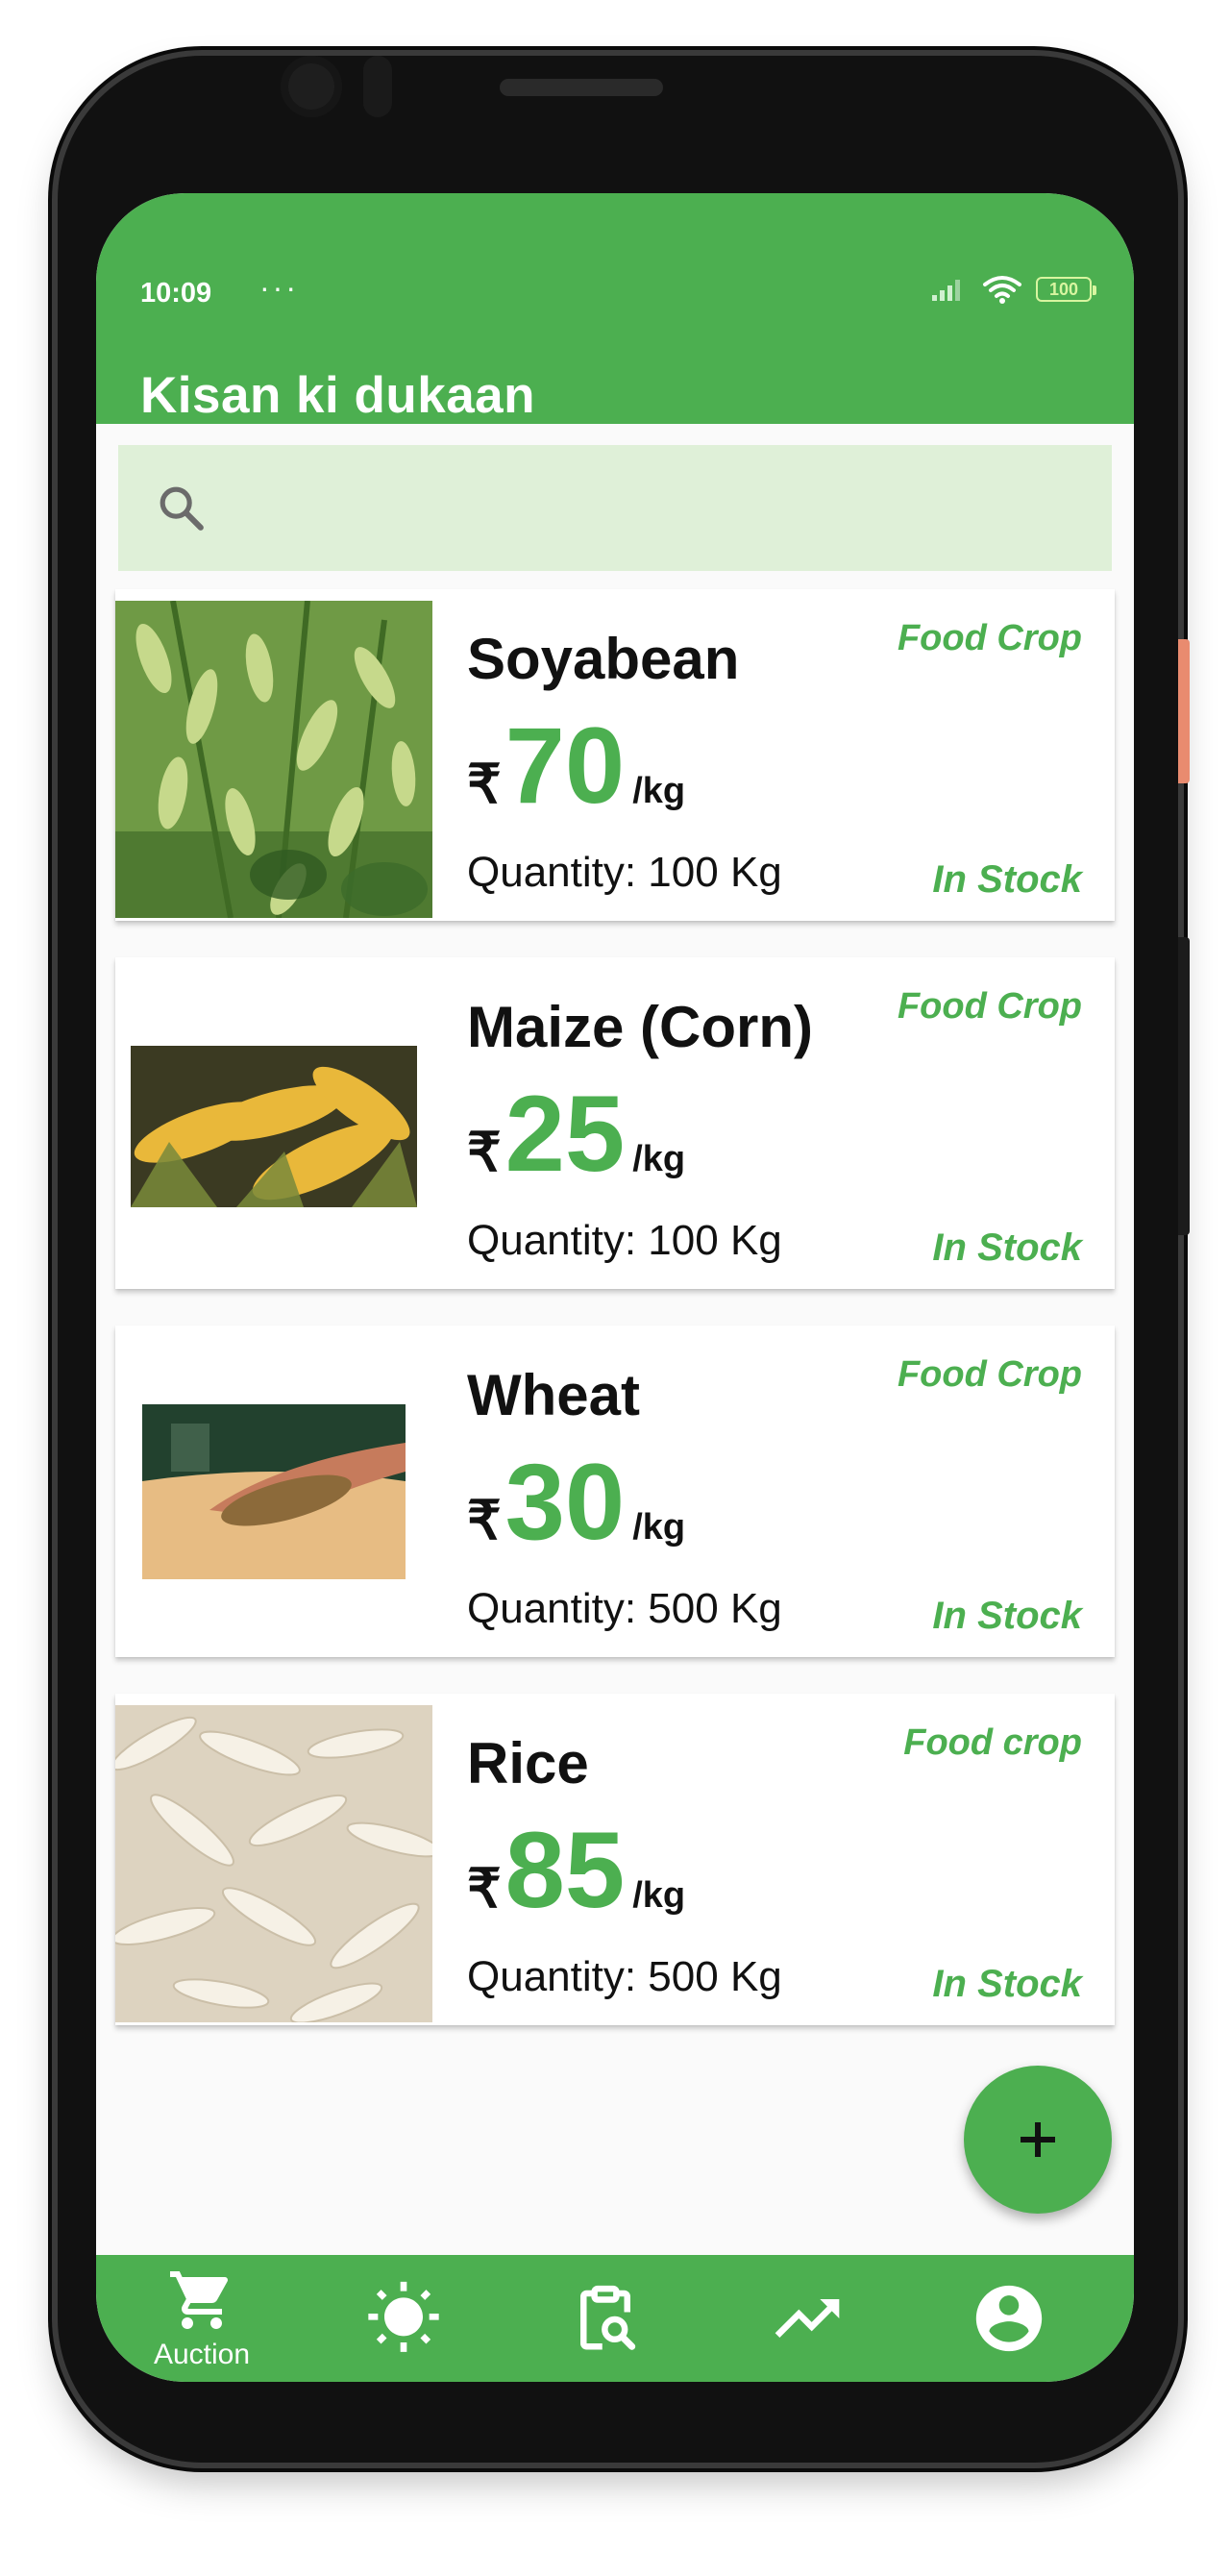 The width and height of the screenshot is (1230, 2576). Describe the element at coordinates (1184, 711) in the screenshot. I see `power-button` at that location.